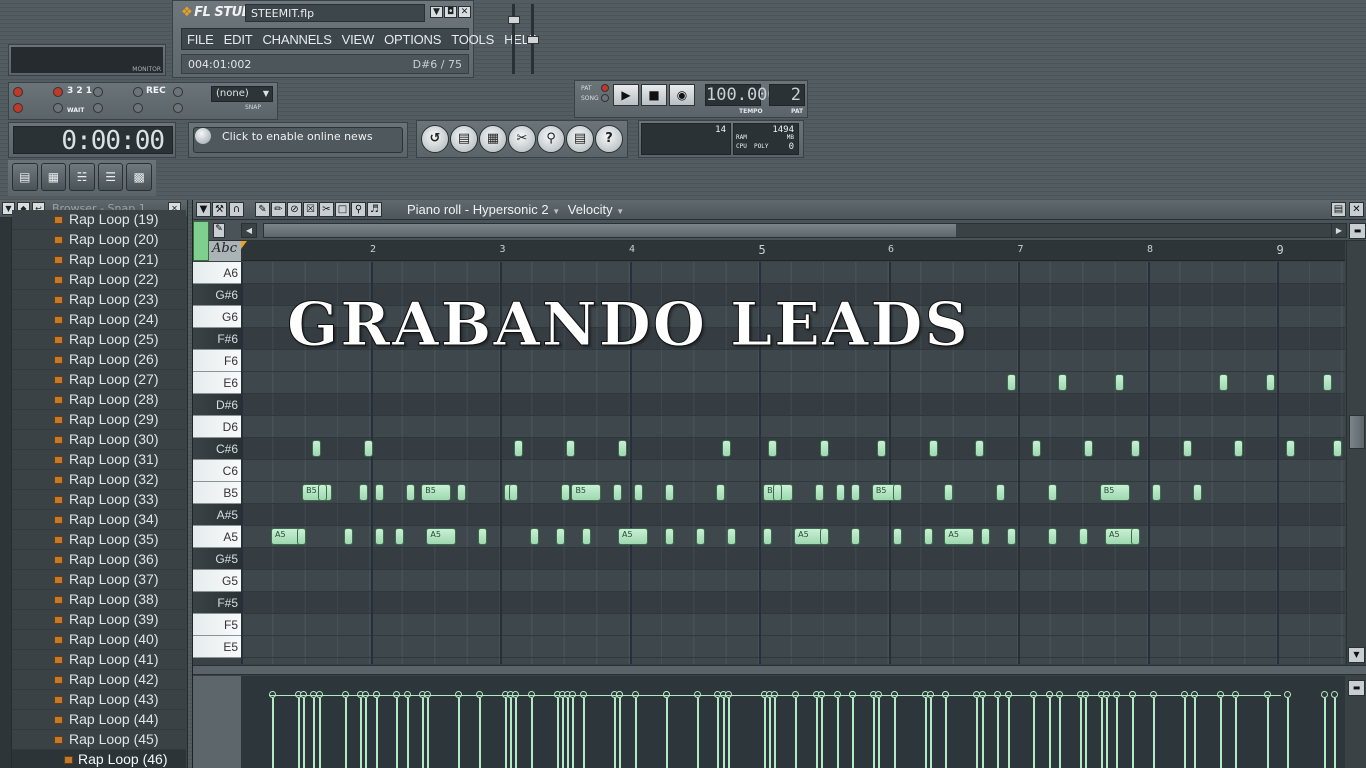 Image resolution: width=1366 pixels, height=768 pixels. What do you see at coordinates (217, 647) in the screenshot?
I see `piano-key: E5` at bounding box center [217, 647].